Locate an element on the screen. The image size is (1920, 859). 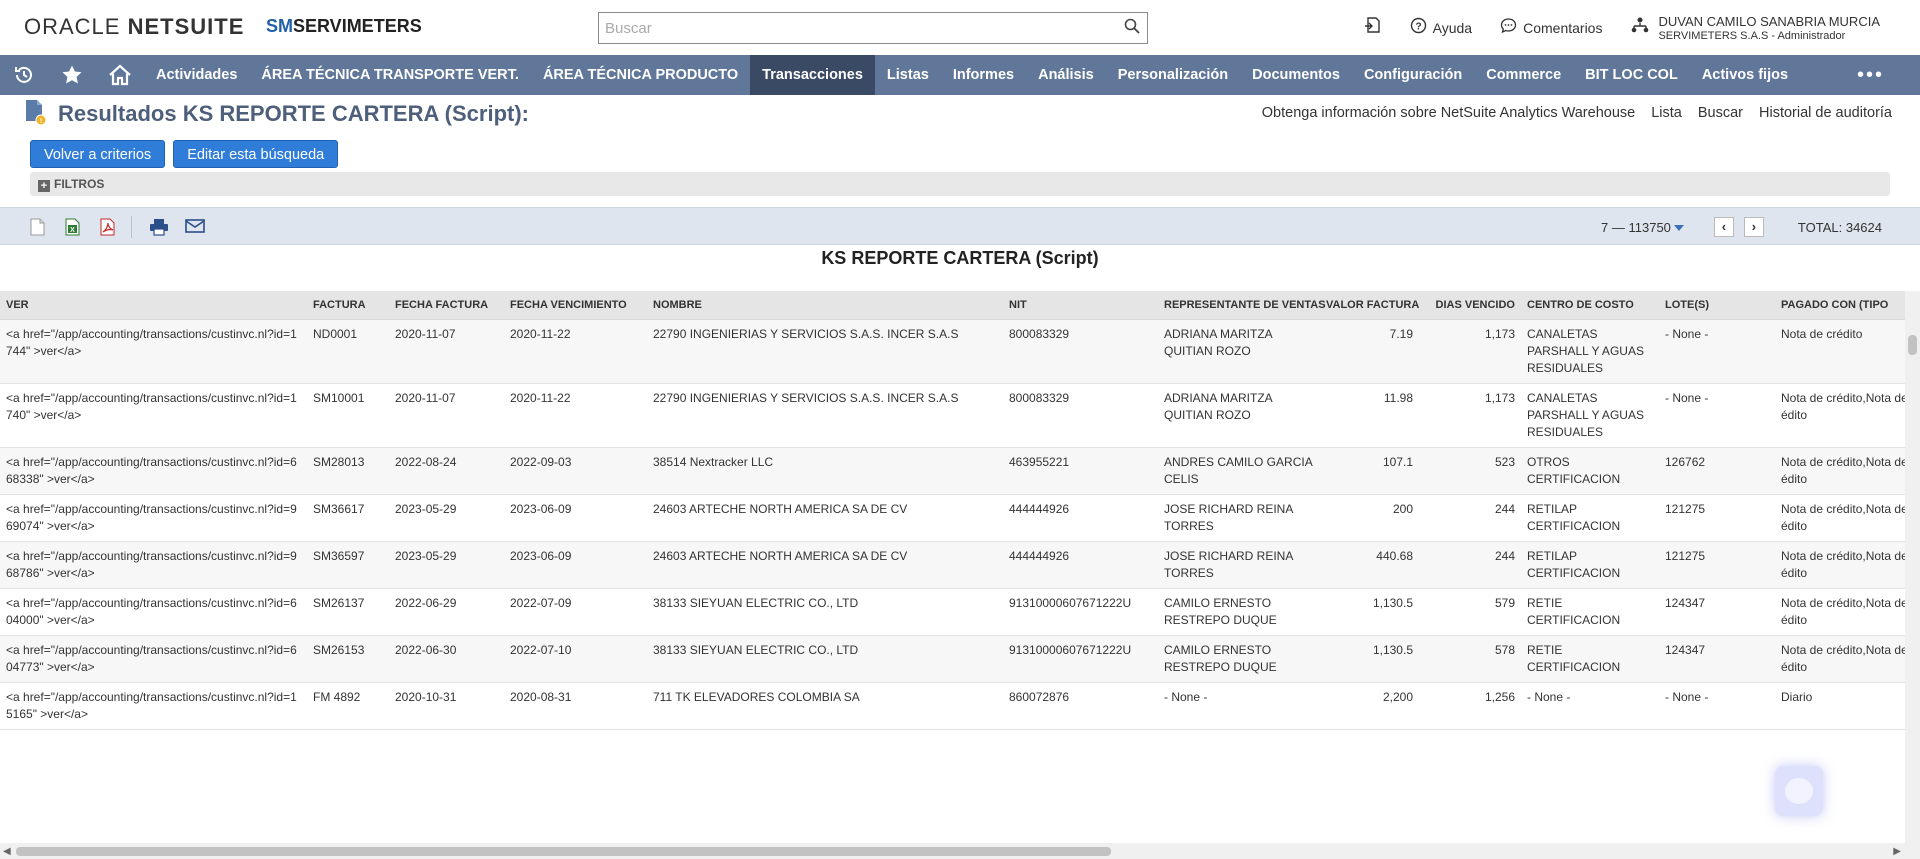
filters-toggle: + FILTROS is located at coordinates (960, 184).